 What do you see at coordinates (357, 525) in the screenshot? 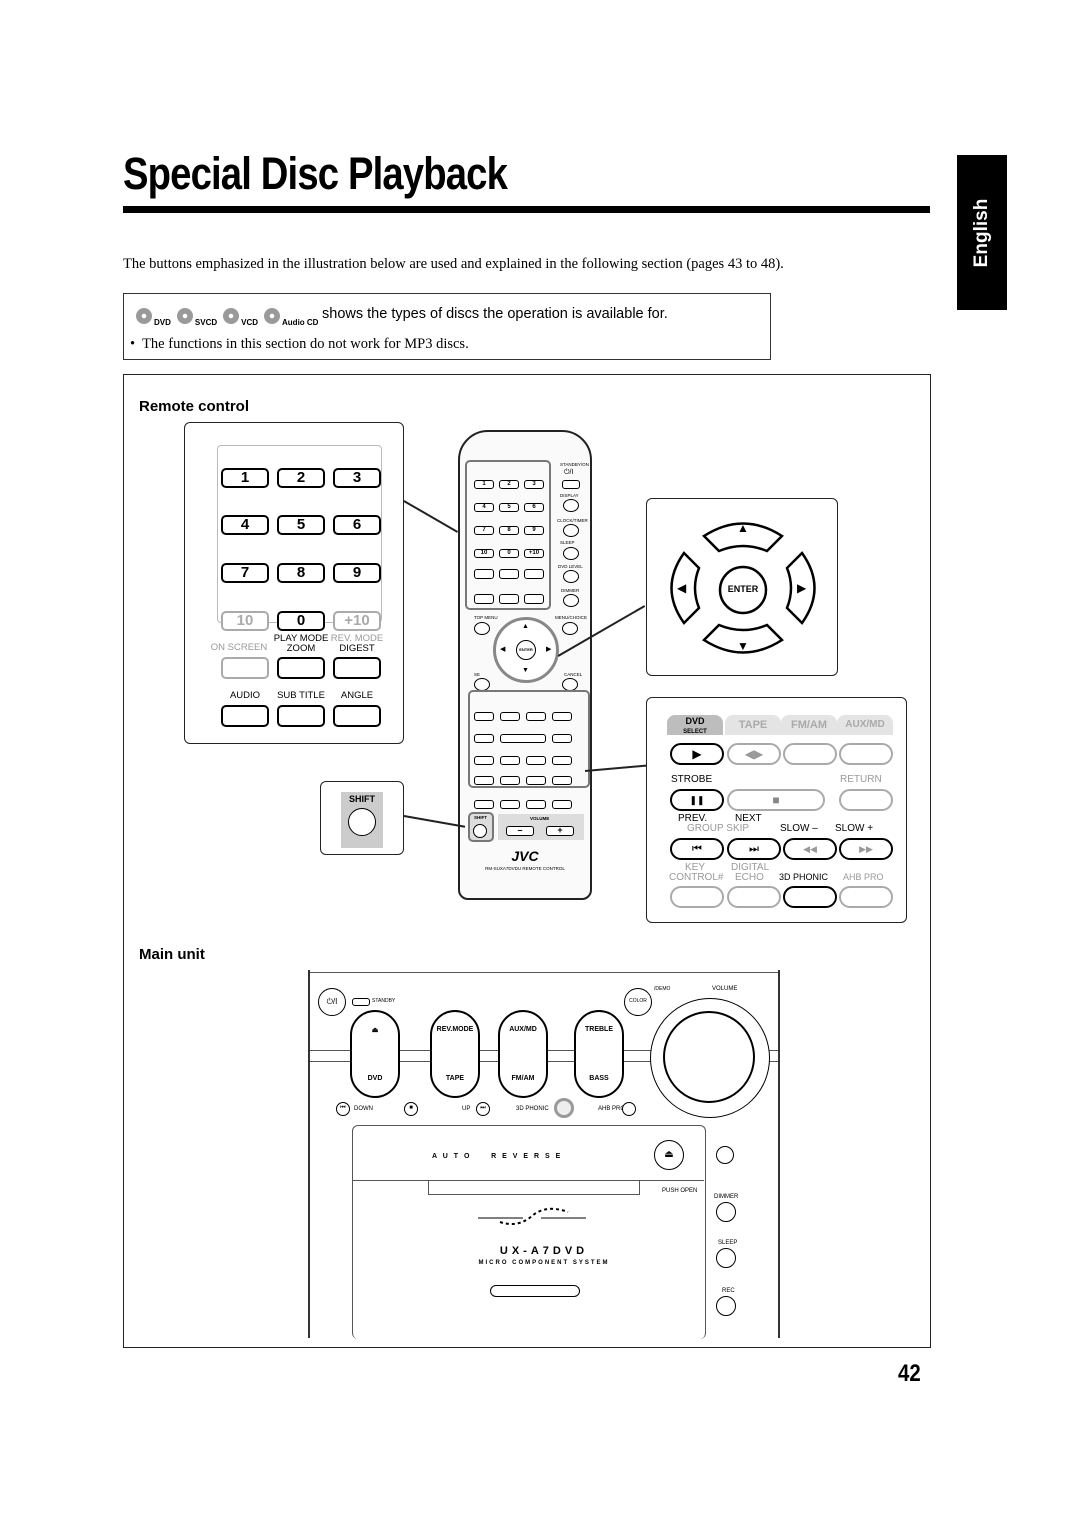
I see `digit-6-button: 6` at bounding box center [357, 525].